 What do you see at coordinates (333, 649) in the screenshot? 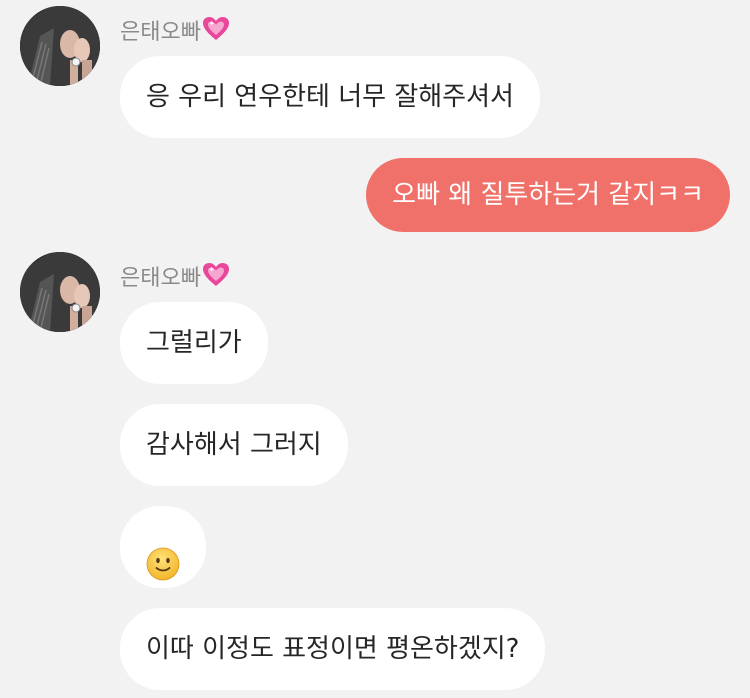
I see `message-bubble: 이따 이정도 표정이면 평온하겠지?` at bounding box center [333, 649].